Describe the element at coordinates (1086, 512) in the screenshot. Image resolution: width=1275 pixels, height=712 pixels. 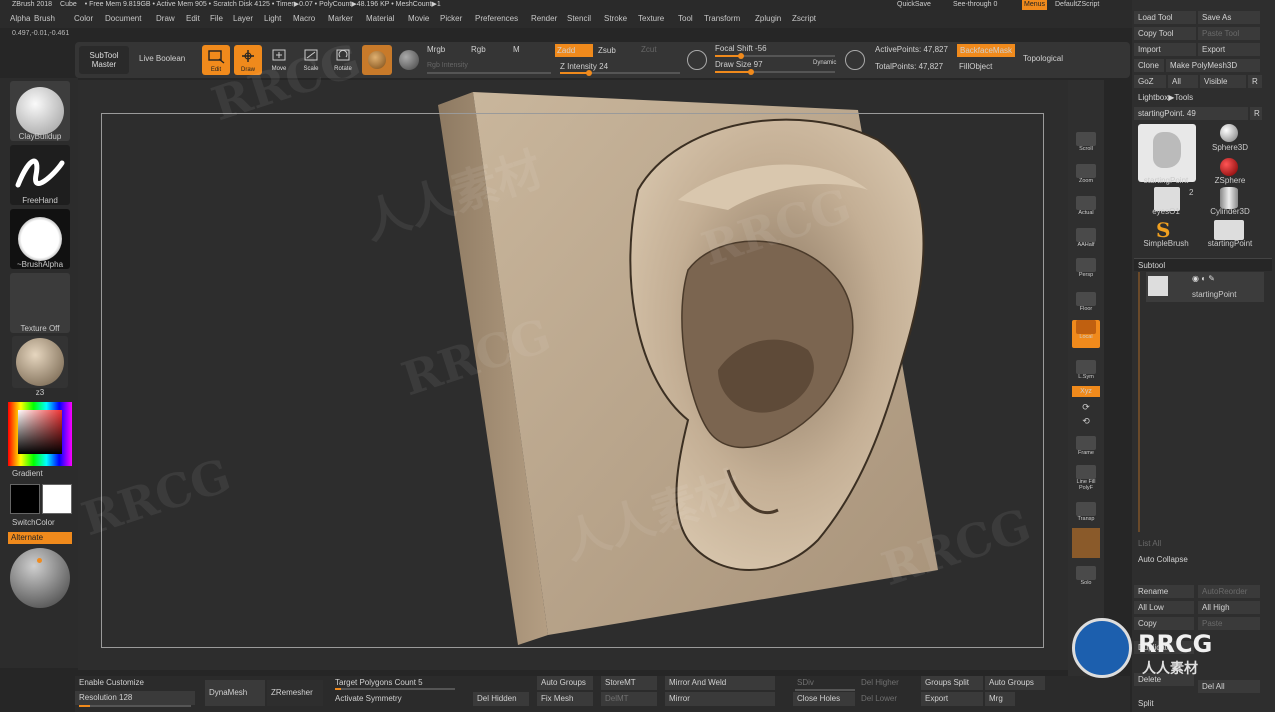
I see `transp-button: Transp` at that location.